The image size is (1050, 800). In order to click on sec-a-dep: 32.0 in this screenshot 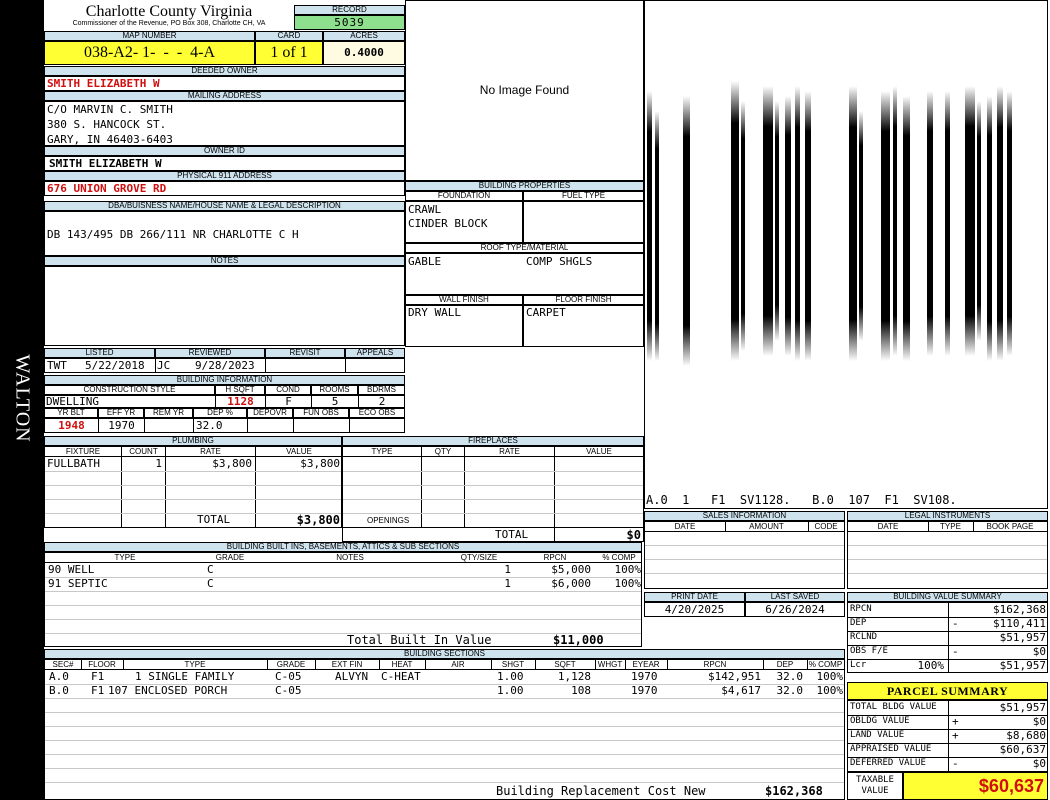, I will do `click(790, 676)`.